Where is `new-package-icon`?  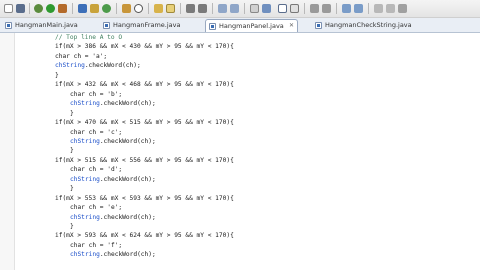 new-package-icon is located at coordinates (94, 8).